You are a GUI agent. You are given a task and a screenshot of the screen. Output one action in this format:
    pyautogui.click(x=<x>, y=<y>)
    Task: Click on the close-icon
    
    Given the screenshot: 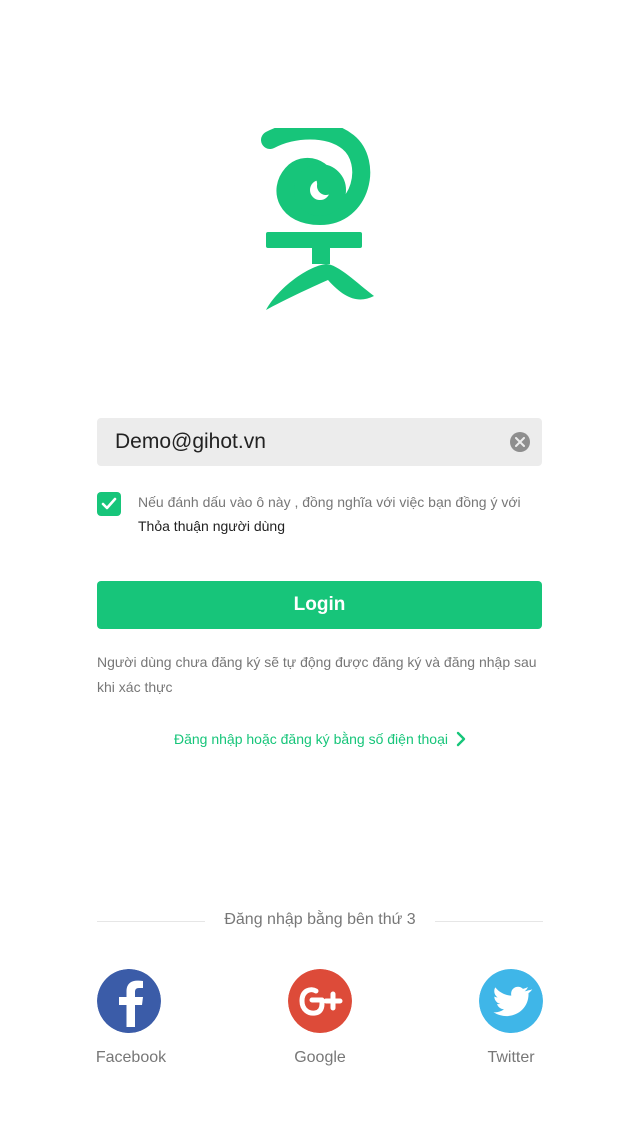 What is the action you would take?
    pyautogui.click(x=520, y=442)
    